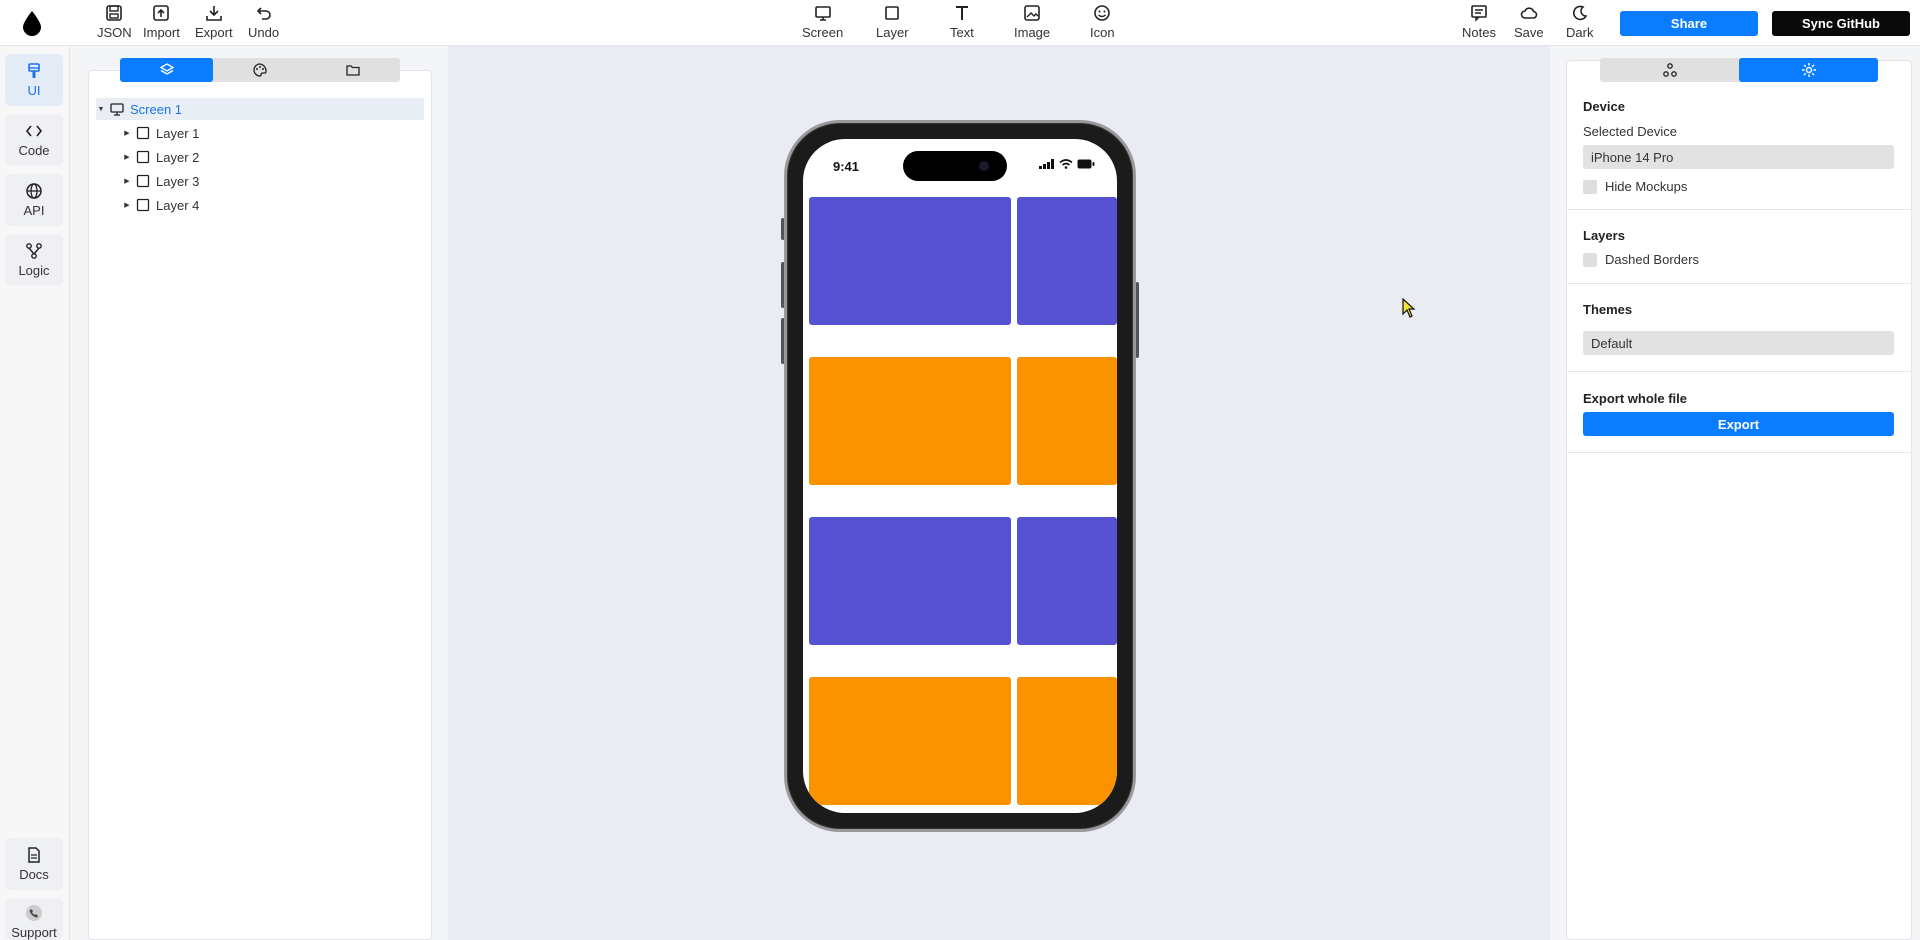  What do you see at coordinates (34, 200) in the screenshot?
I see `rail-item-api: API` at bounding box center [34, 200].